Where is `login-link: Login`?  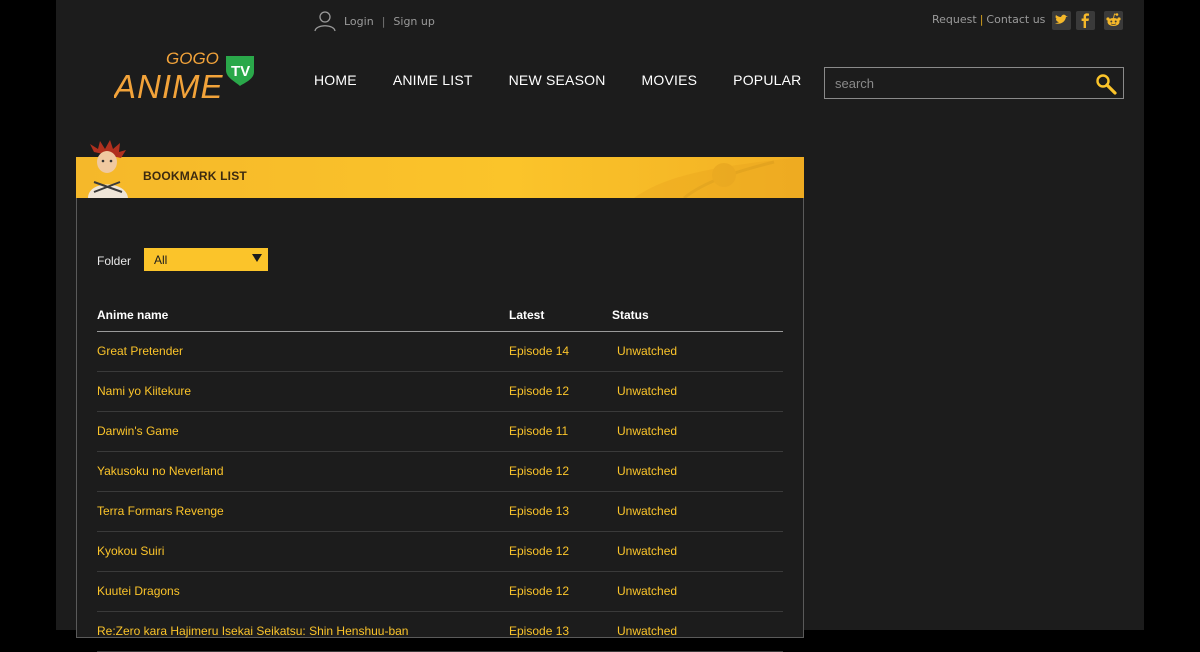 login-link: Login is located at coordinates (359, 21).